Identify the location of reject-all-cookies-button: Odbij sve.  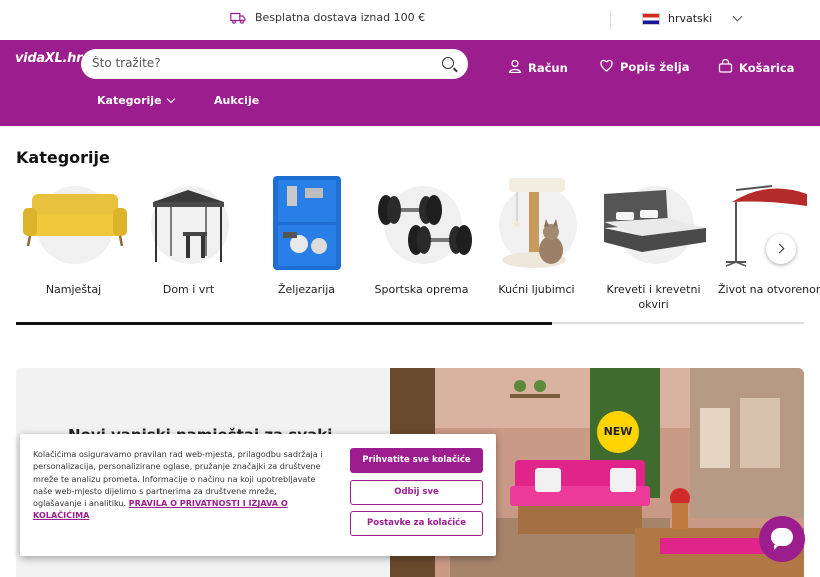
(416, 492).